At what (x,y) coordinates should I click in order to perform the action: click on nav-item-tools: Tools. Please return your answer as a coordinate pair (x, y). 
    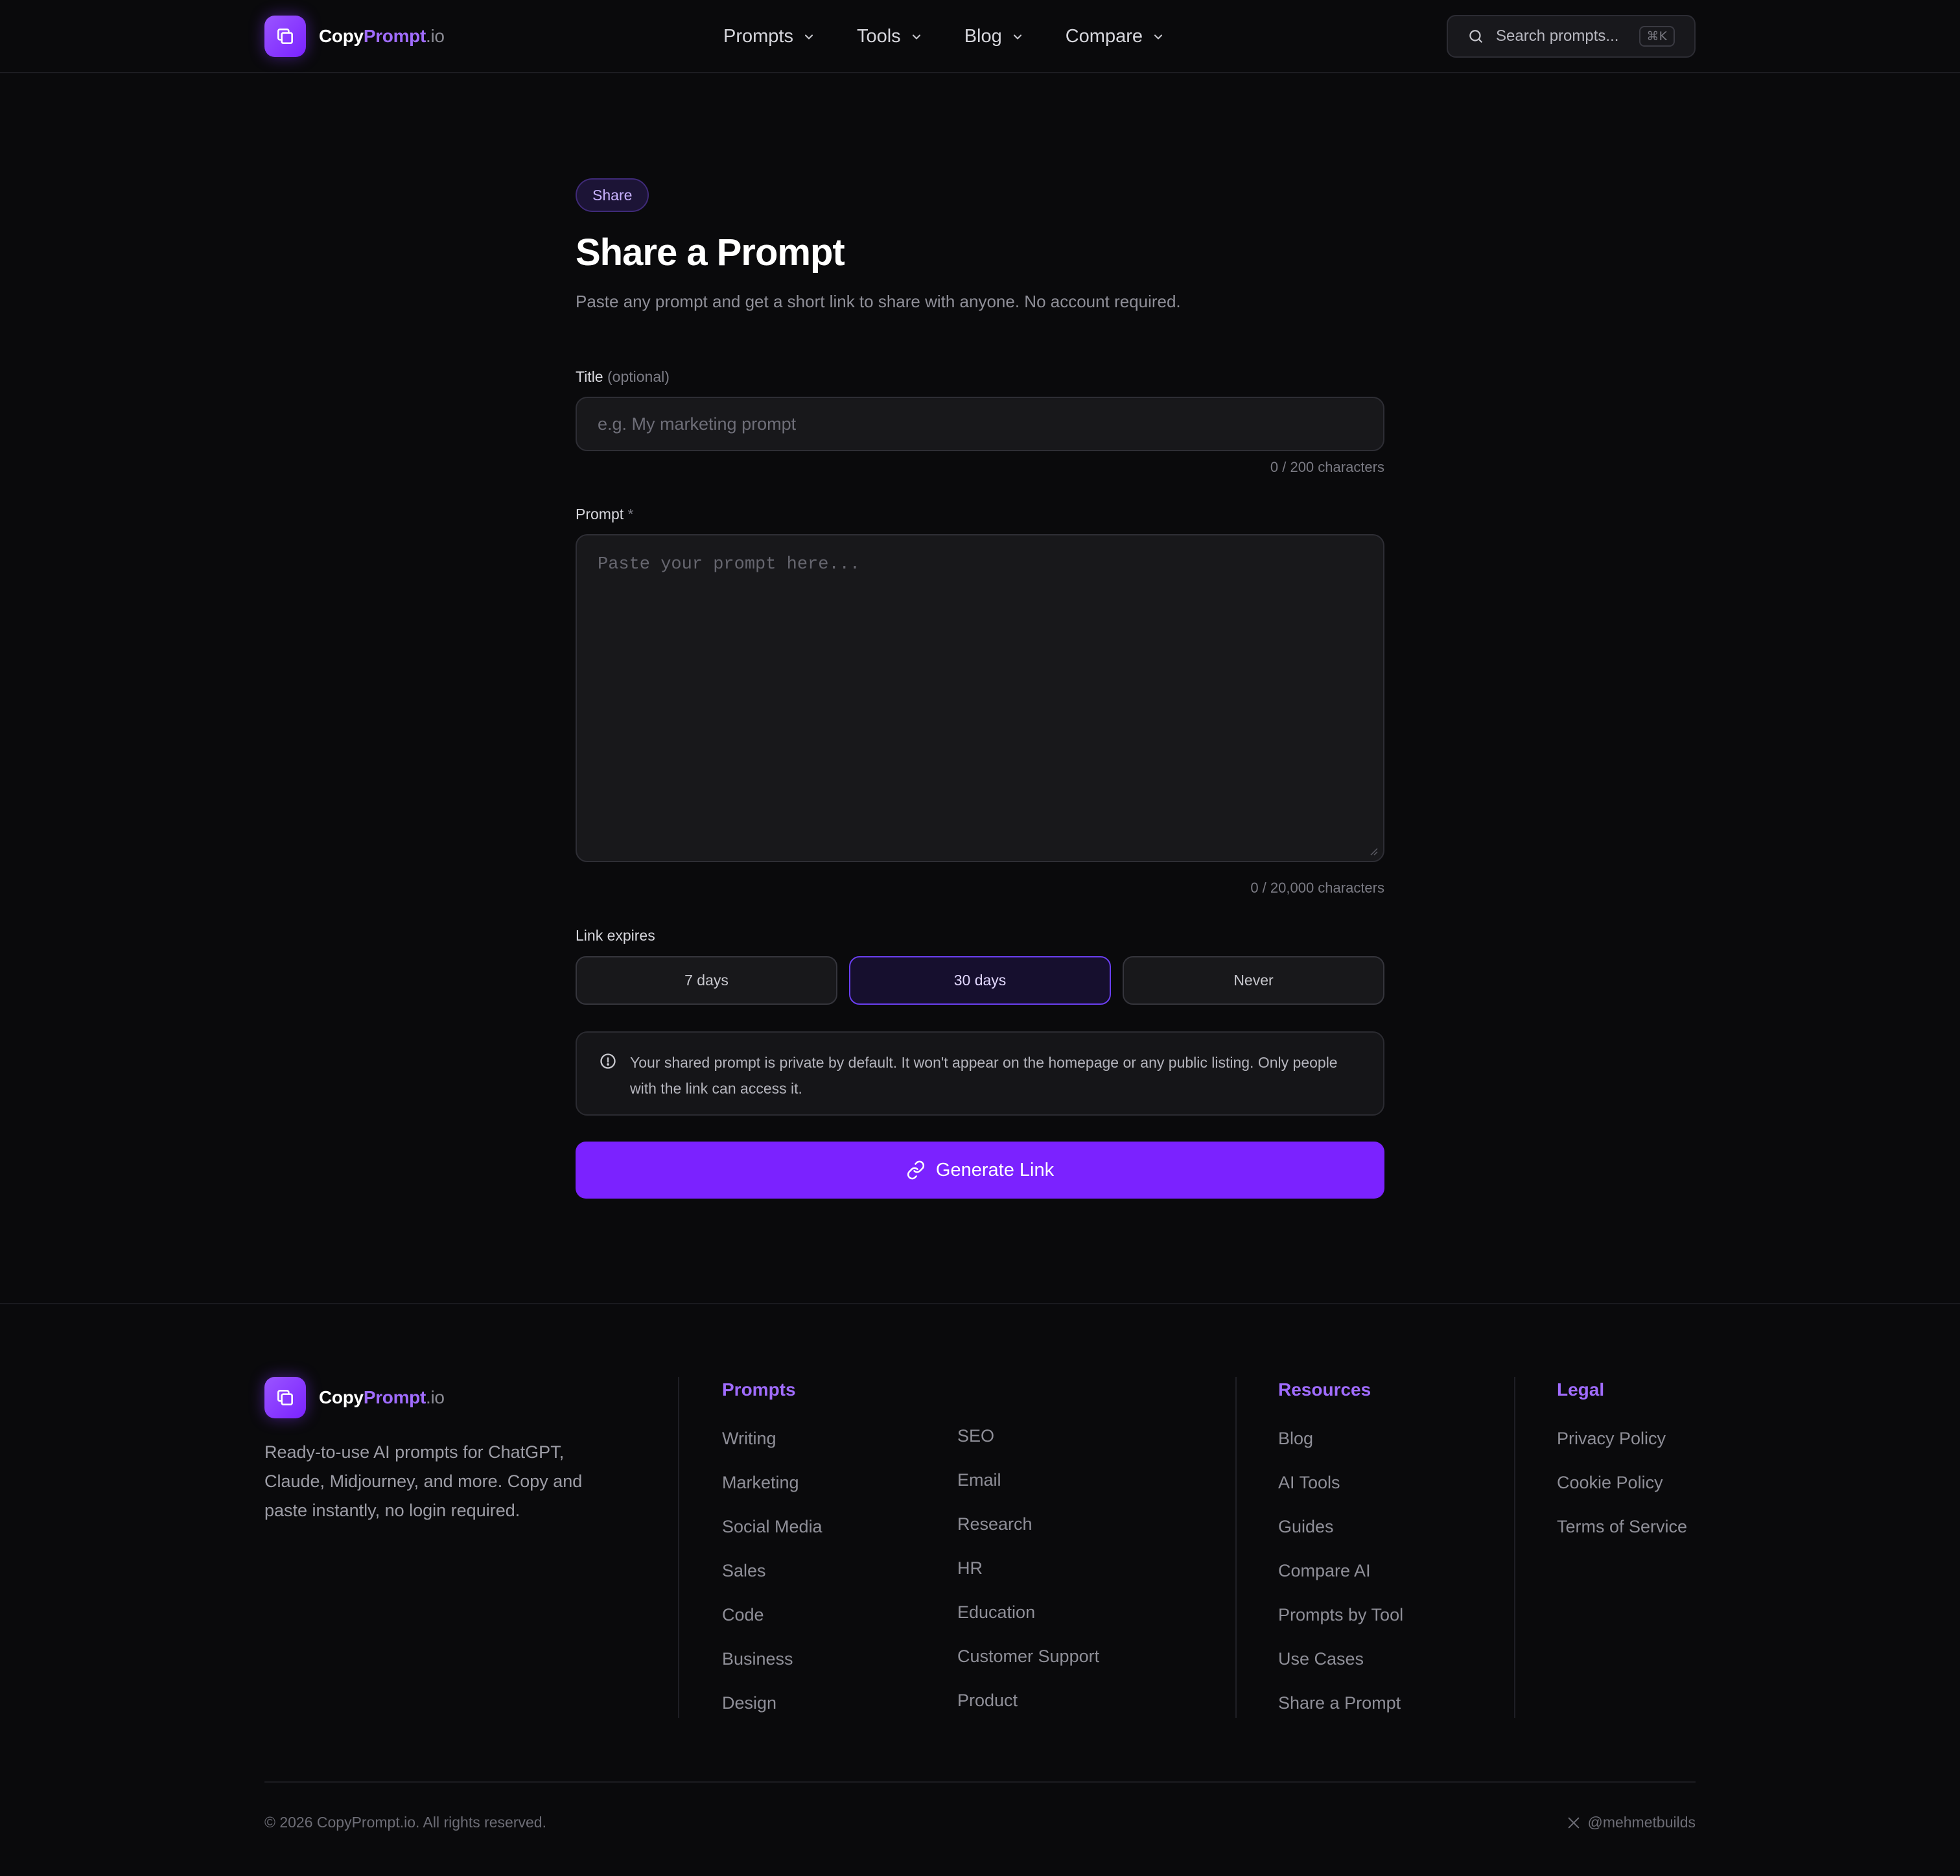
    Looking at the image, I should click on (890, 37).